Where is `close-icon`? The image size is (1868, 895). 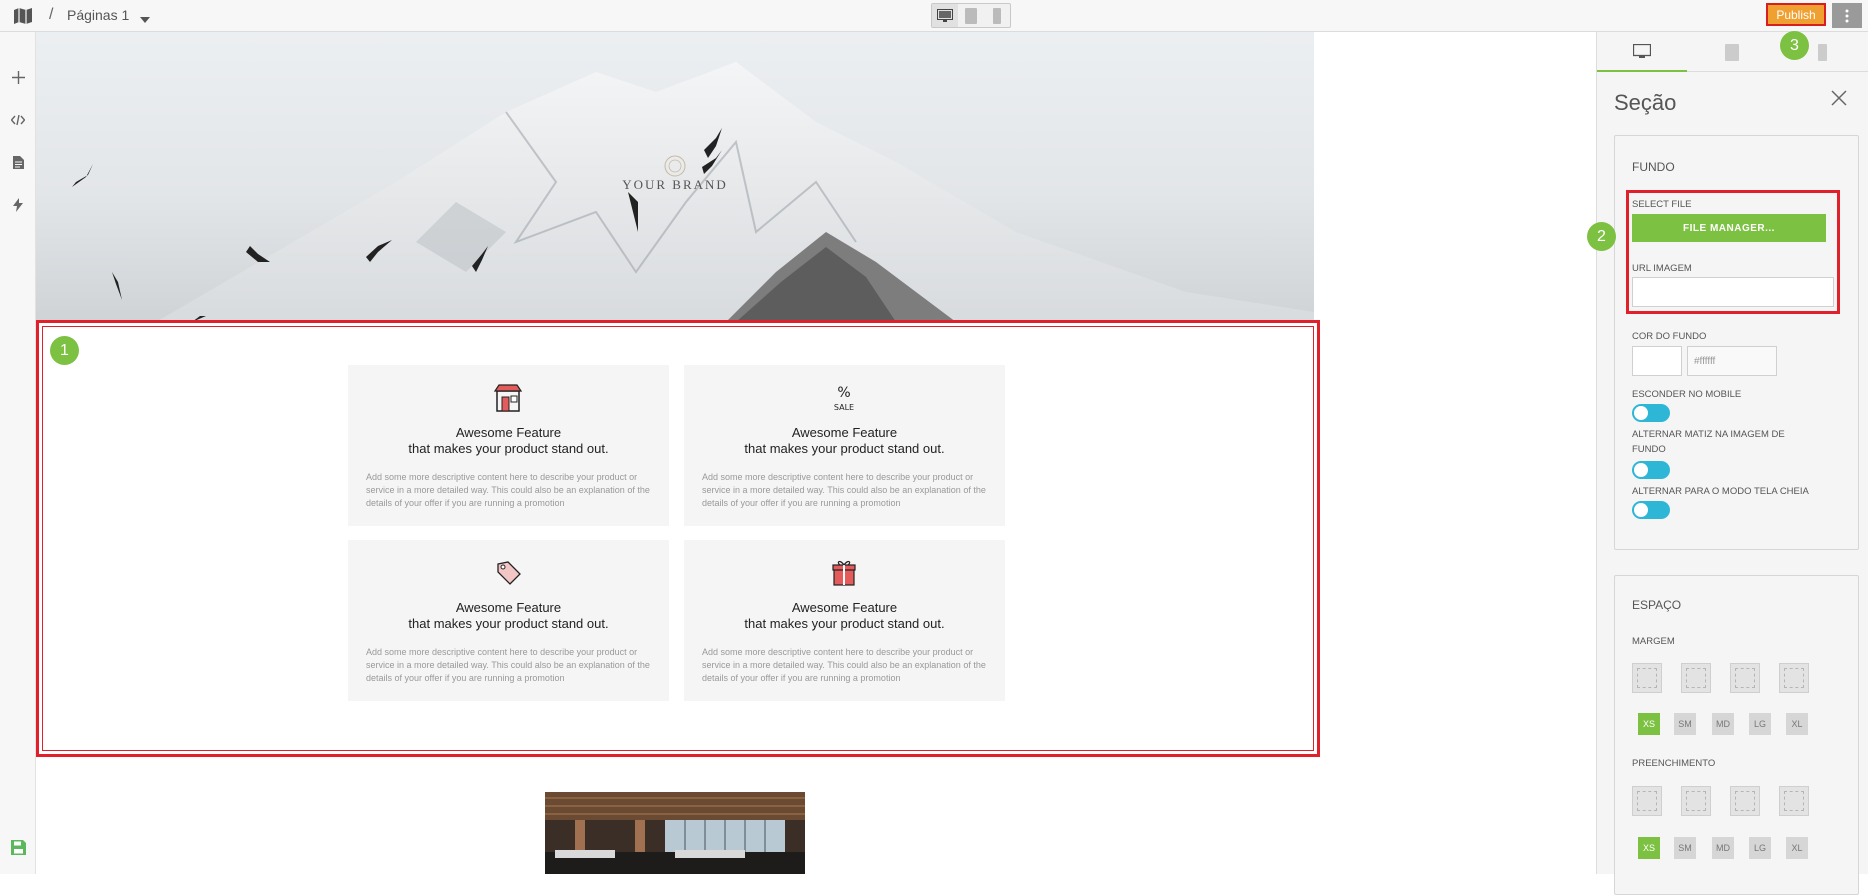
close-icon is located at coordinates (1839, 98).